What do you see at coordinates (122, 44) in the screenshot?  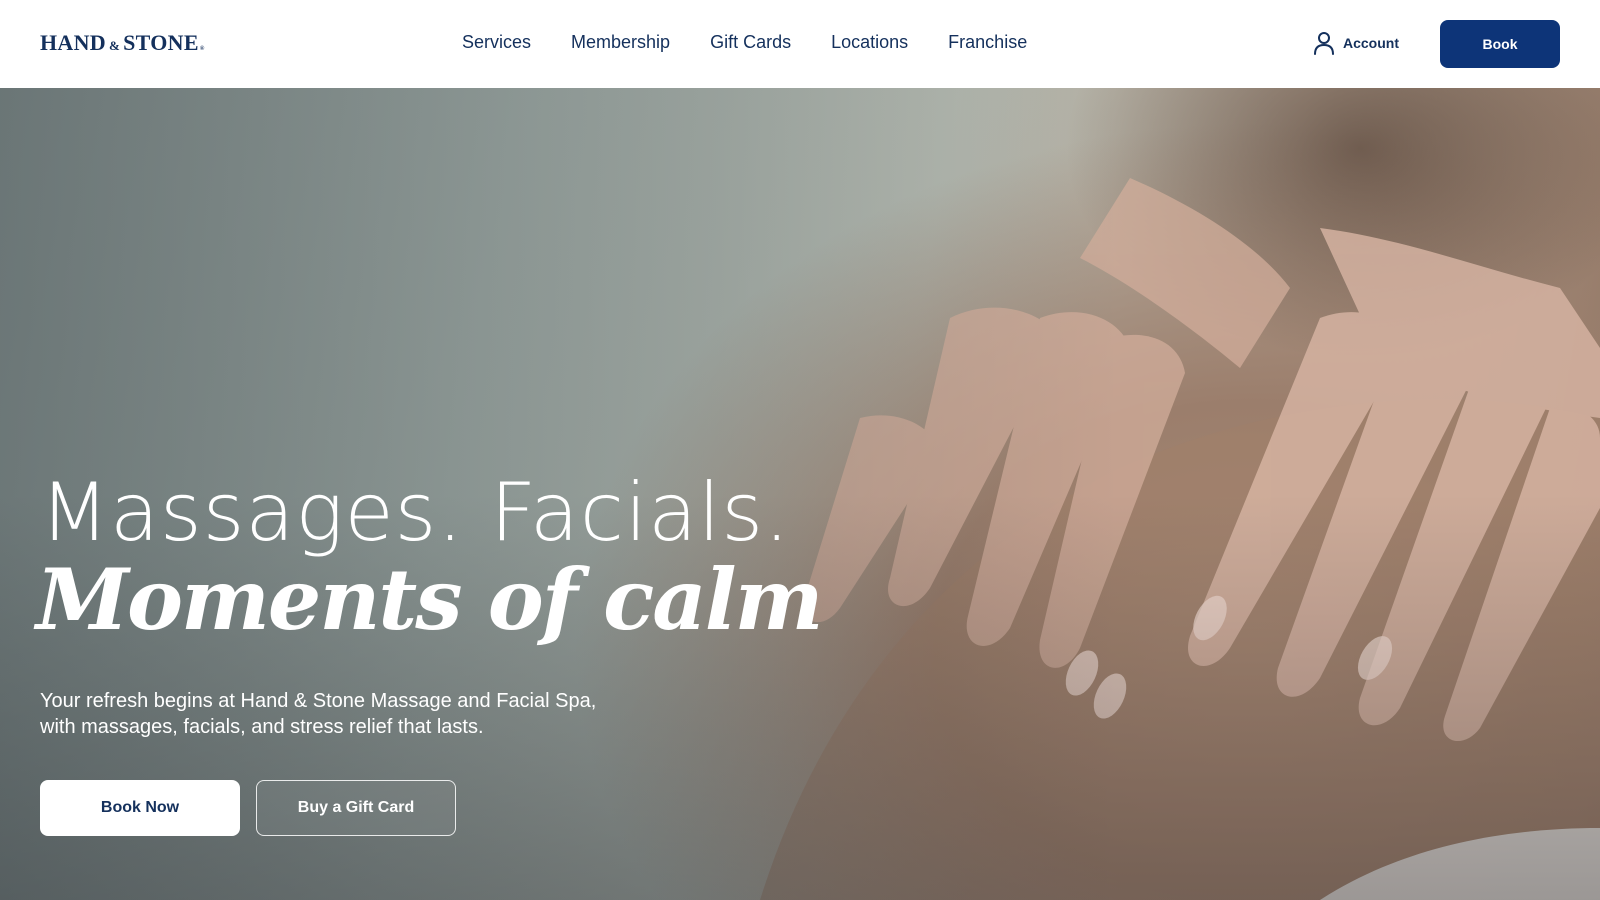 I see `brand-logo: HAND & STONE ®` at bounding box center [122, 44].